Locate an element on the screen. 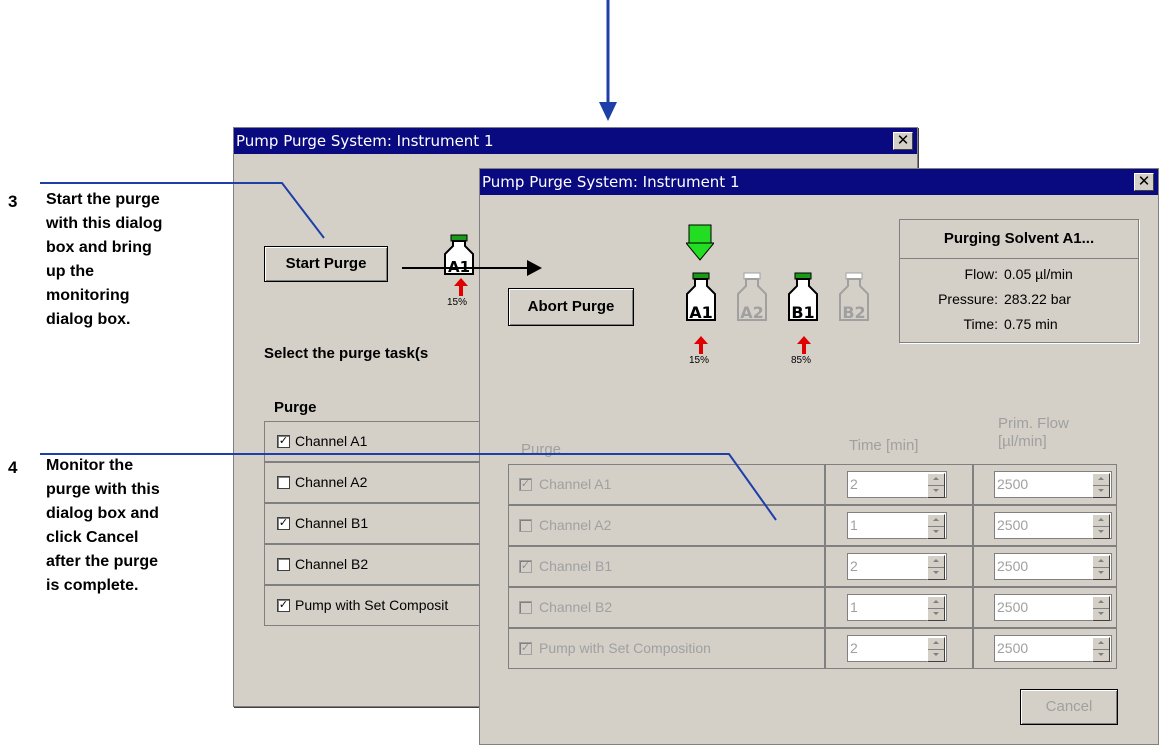 This screenshot has height=745, width=1159. col-time-header: Time [min] is located at coordinates (884, 445).